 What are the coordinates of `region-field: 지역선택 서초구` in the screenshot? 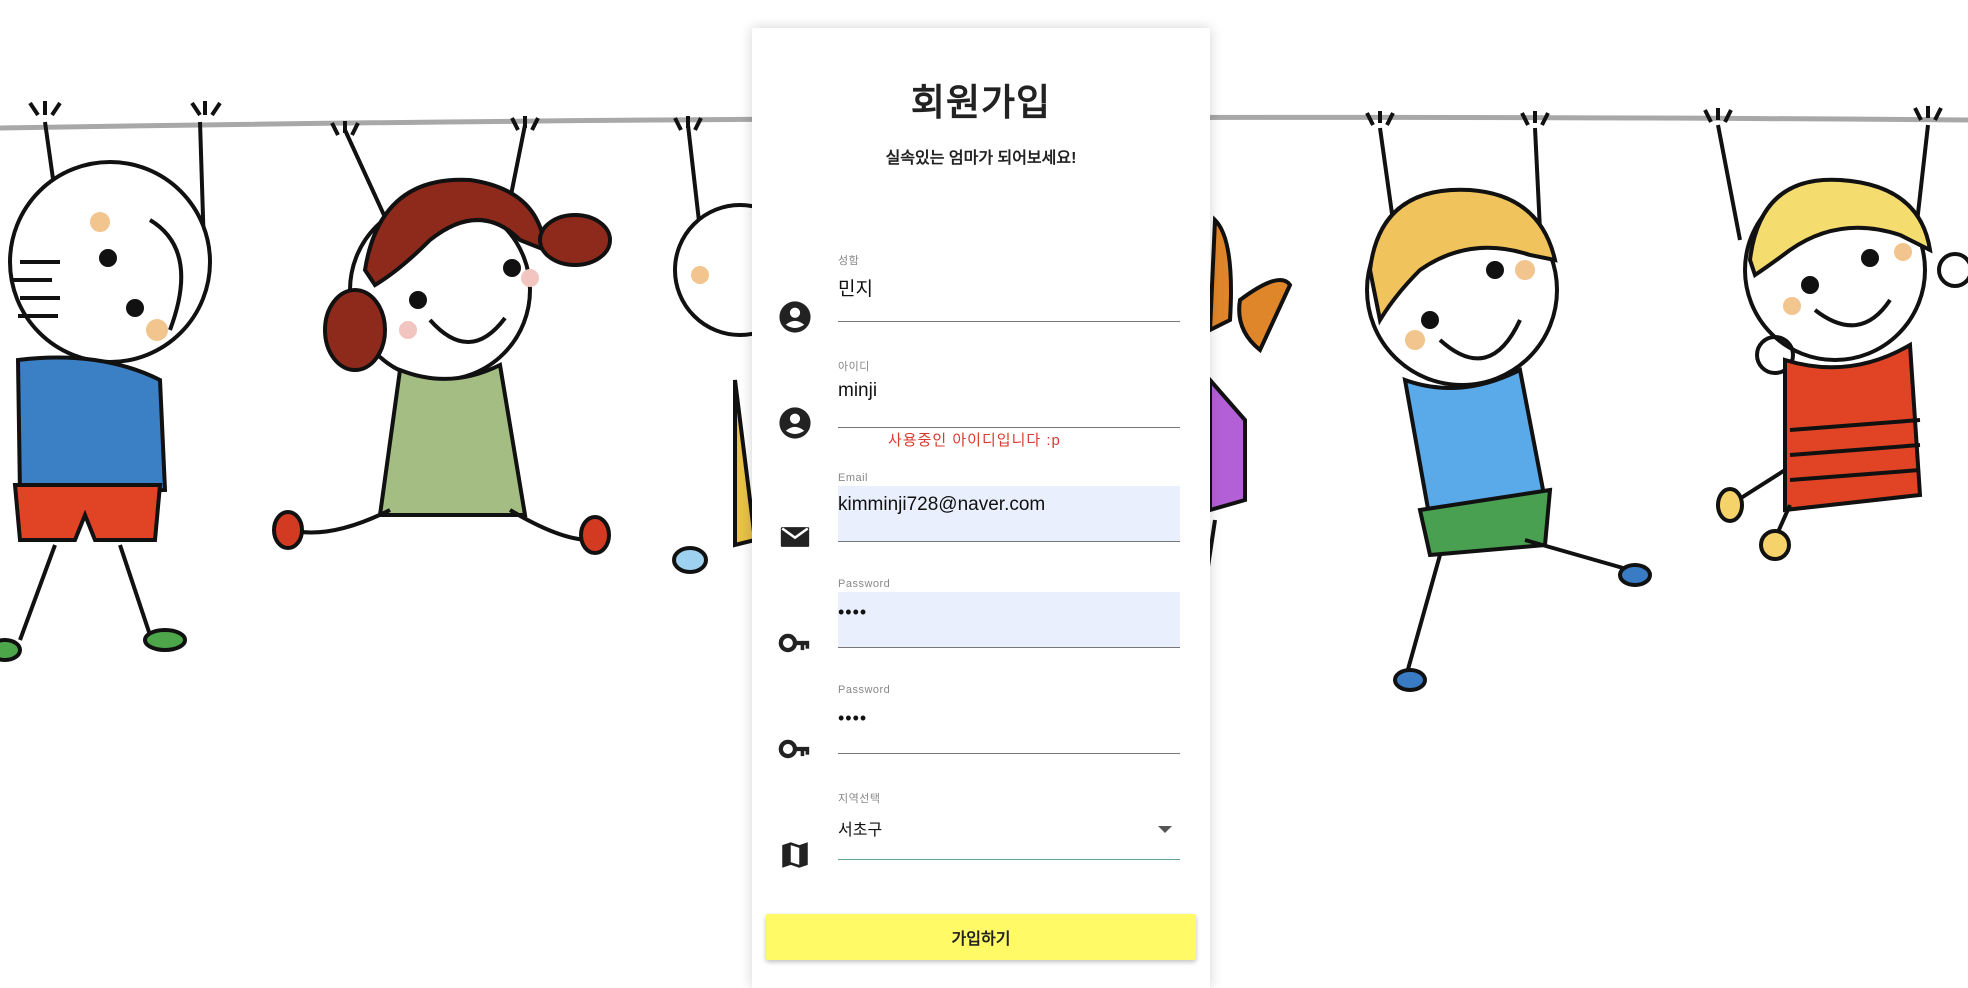 It's located at (981, 830).